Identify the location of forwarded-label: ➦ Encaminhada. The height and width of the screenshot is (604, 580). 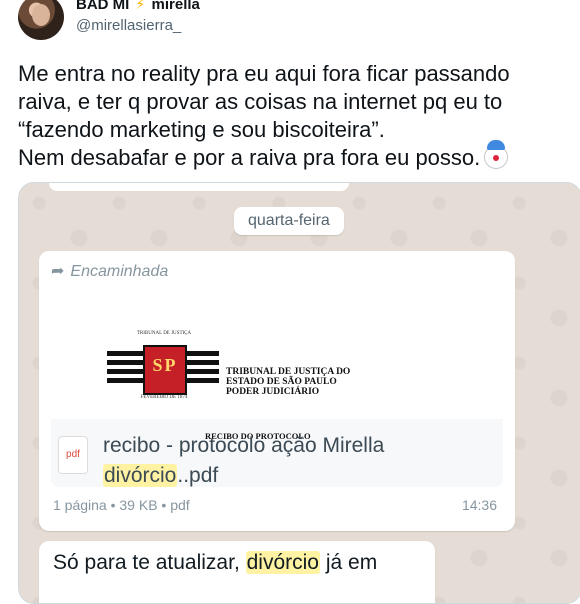
(109, 271).